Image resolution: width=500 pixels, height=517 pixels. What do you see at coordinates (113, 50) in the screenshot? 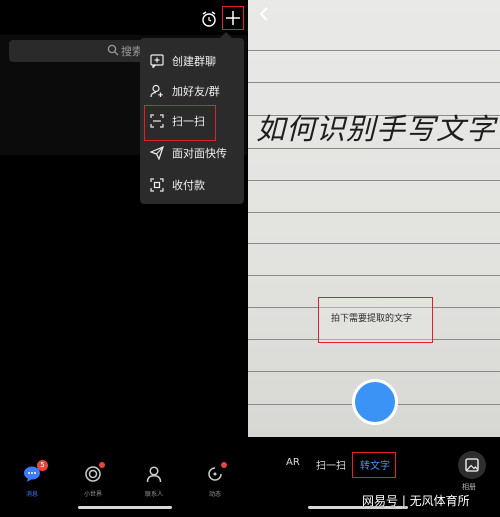
I see `search-icon` at bounding box center [113, 50].